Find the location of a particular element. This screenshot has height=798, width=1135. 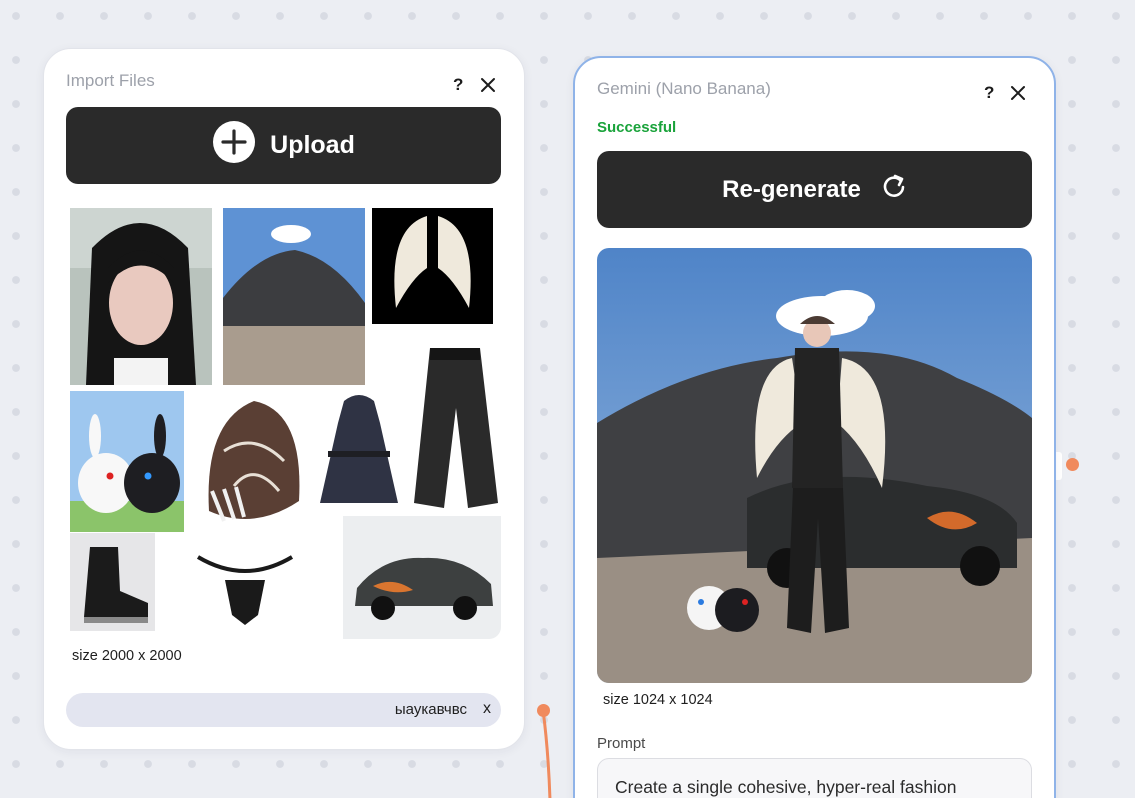

tag-text: ыаукавчвс is located at coordinates (430, 709).